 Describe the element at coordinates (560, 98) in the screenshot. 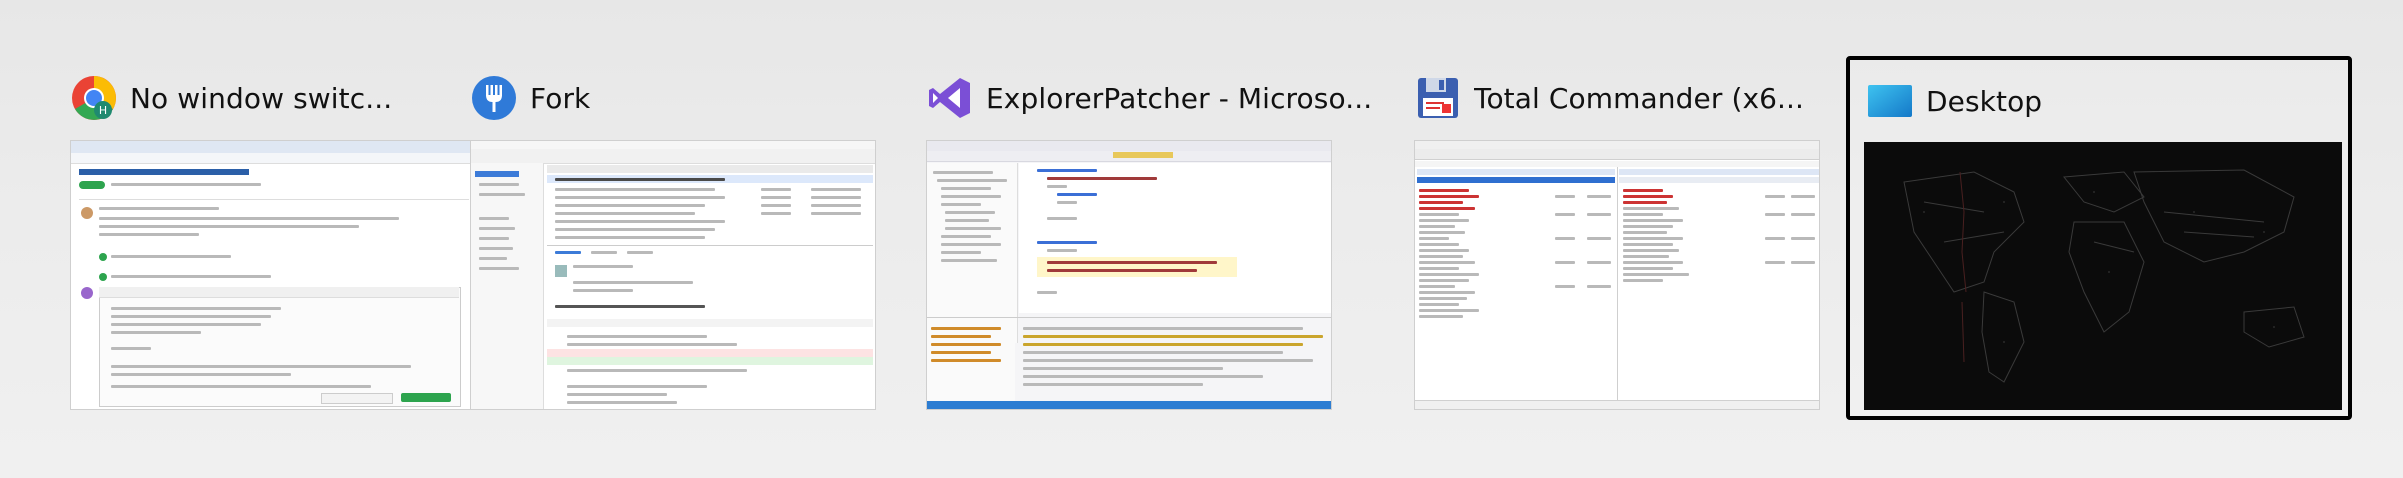

I see `window-title: Fork` at that location.